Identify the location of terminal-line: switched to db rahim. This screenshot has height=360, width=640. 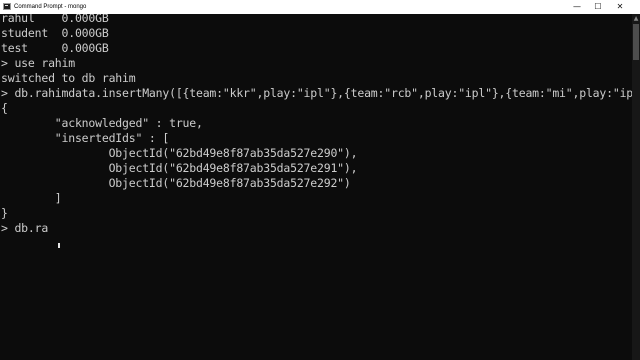
(68, 78).